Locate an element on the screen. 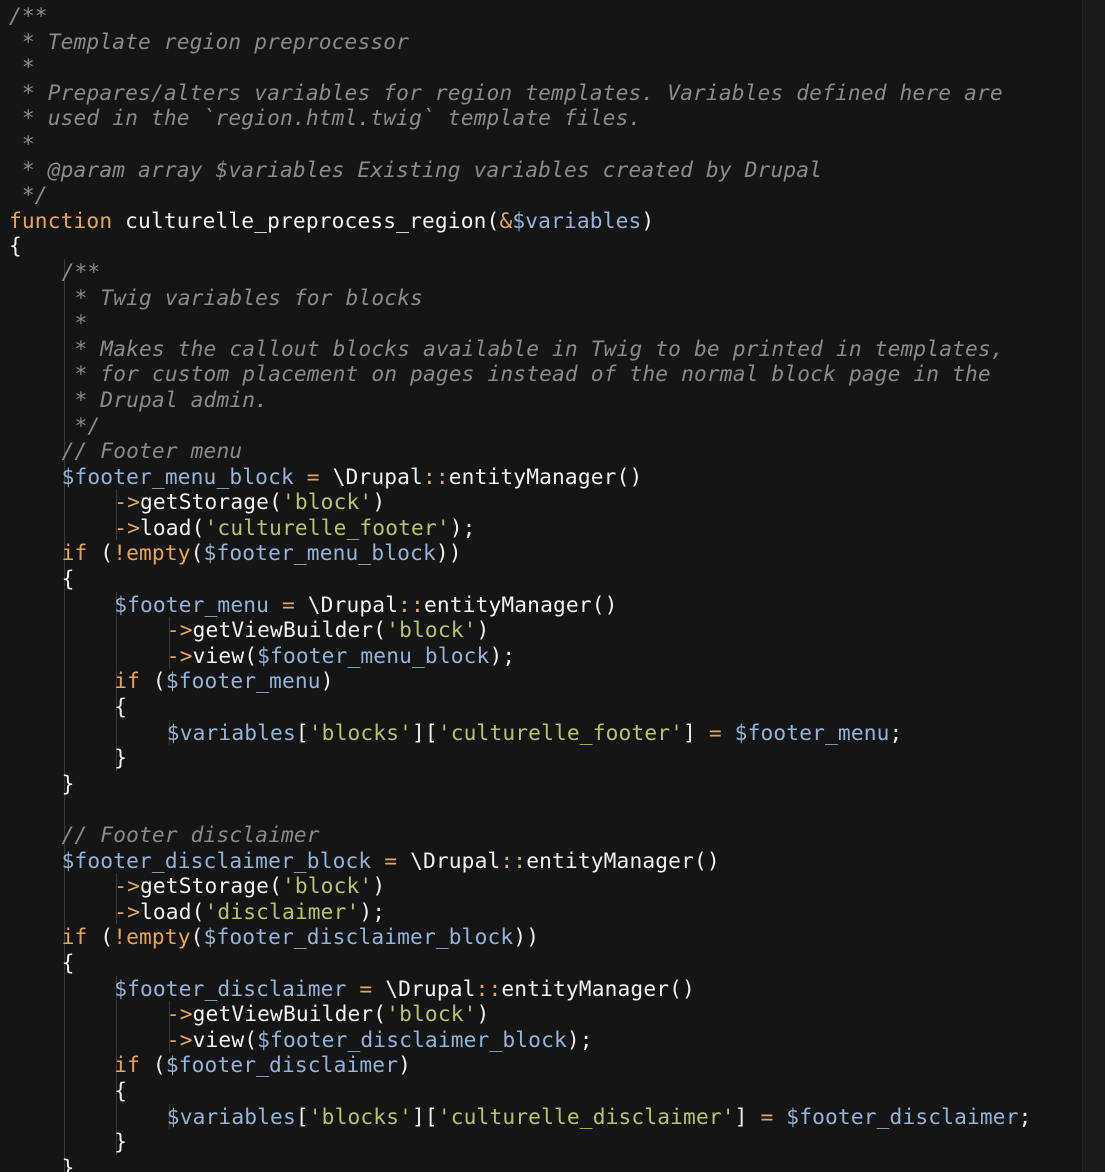 The height and width of the screenshot is (1172, 1105). token-keyword: if is located at coordinates (74, 937).